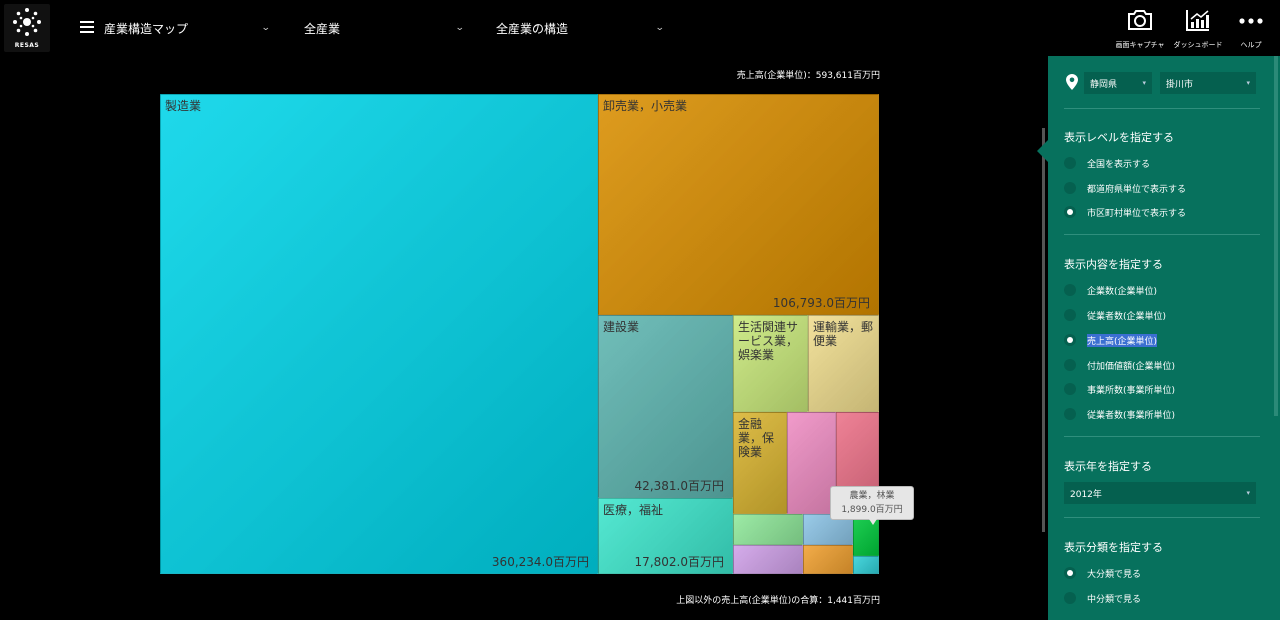 The width and height of the screenshot is (1280, 620). I want to click on treemap-cell-pink, so click(811, 463).